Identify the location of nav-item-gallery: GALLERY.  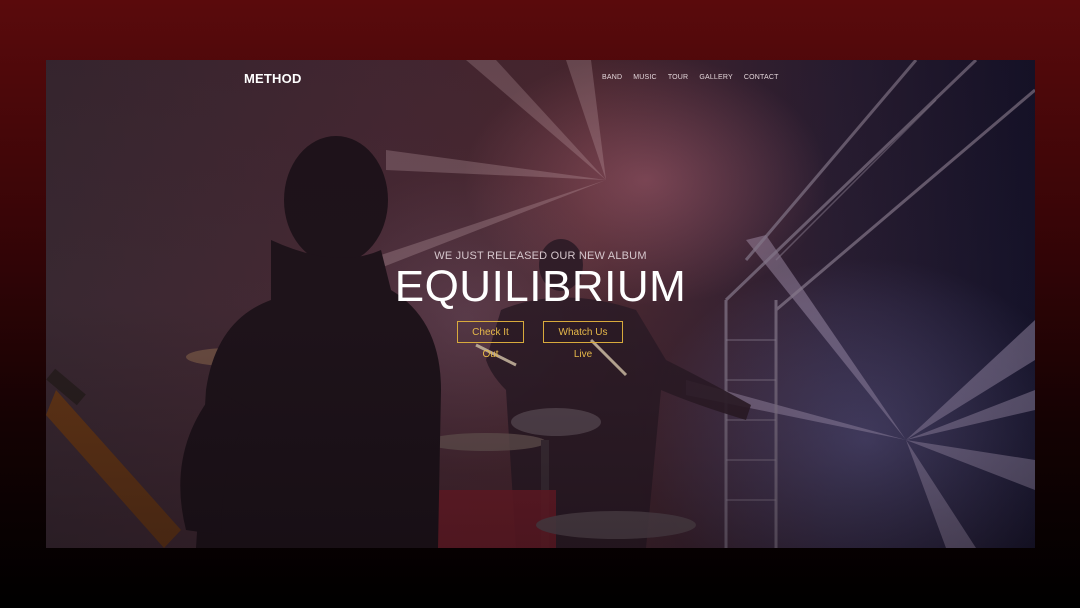
(716, 77).